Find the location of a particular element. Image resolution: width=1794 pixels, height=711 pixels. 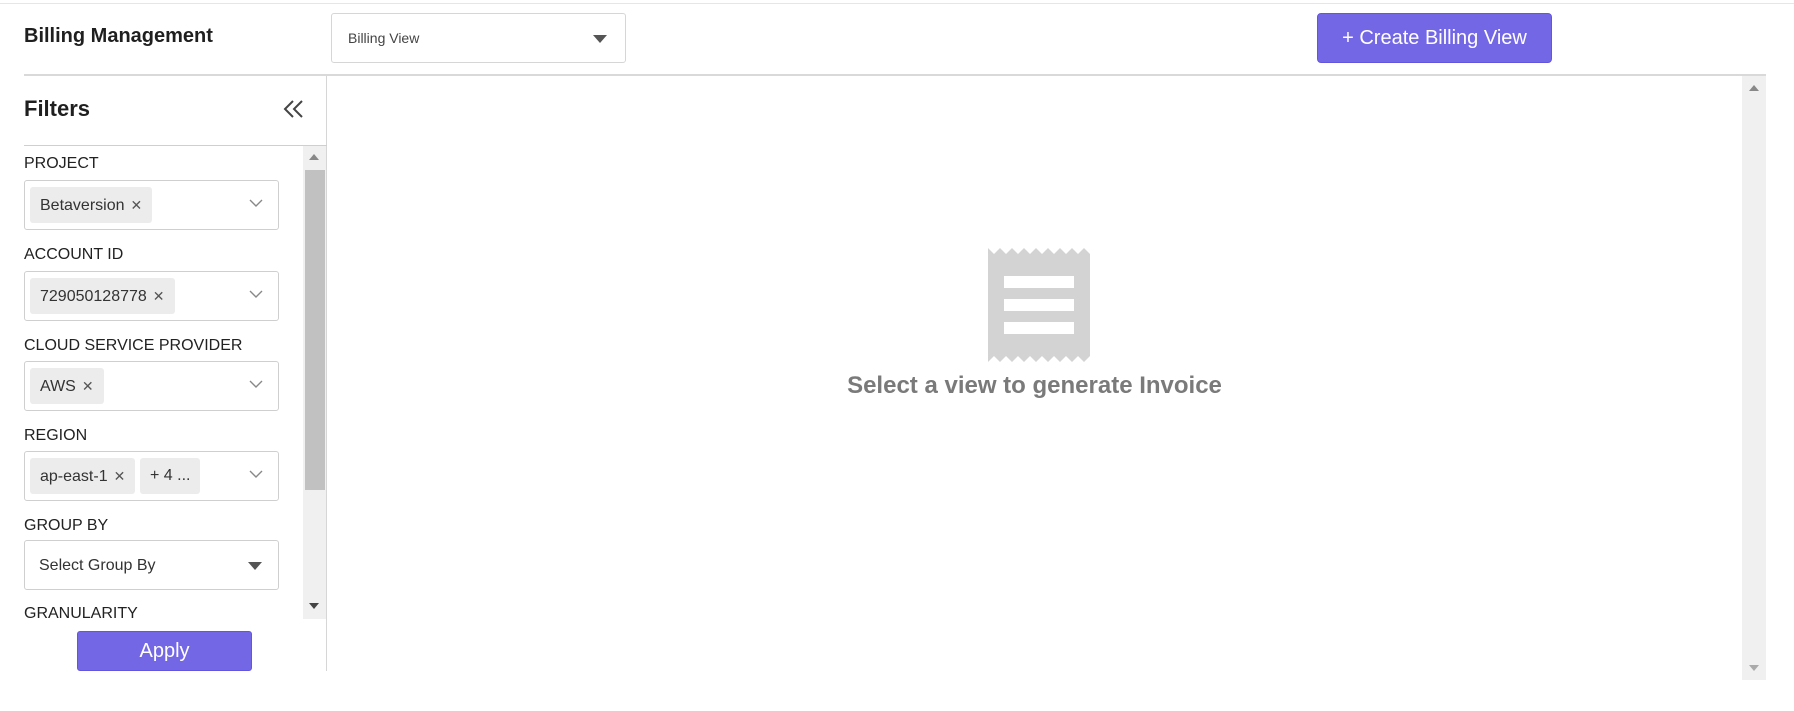

cloud-provider-select: AWS ✕ is located at coordinates (151, 386).